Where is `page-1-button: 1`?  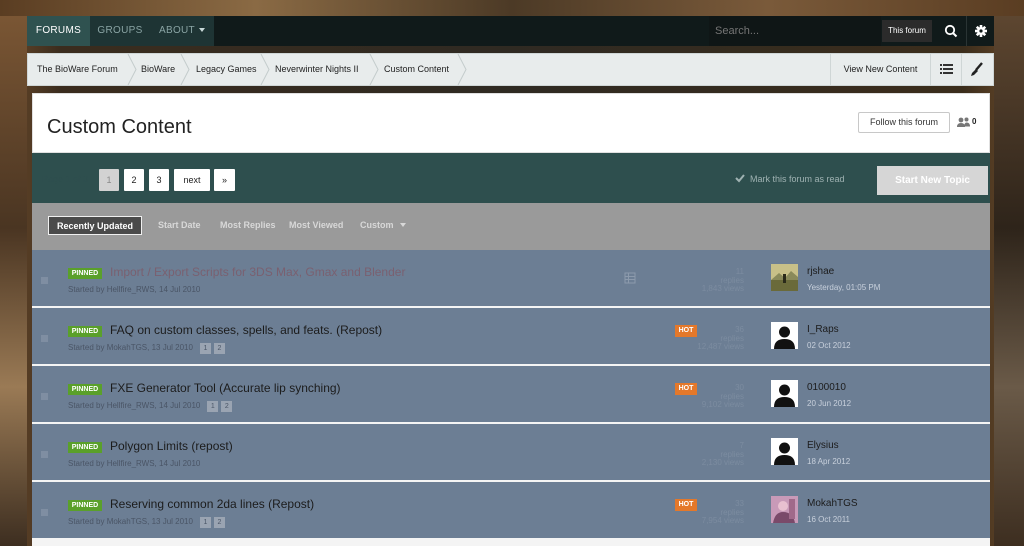 page-1-button: 1 is located at coordinates (109, 180).